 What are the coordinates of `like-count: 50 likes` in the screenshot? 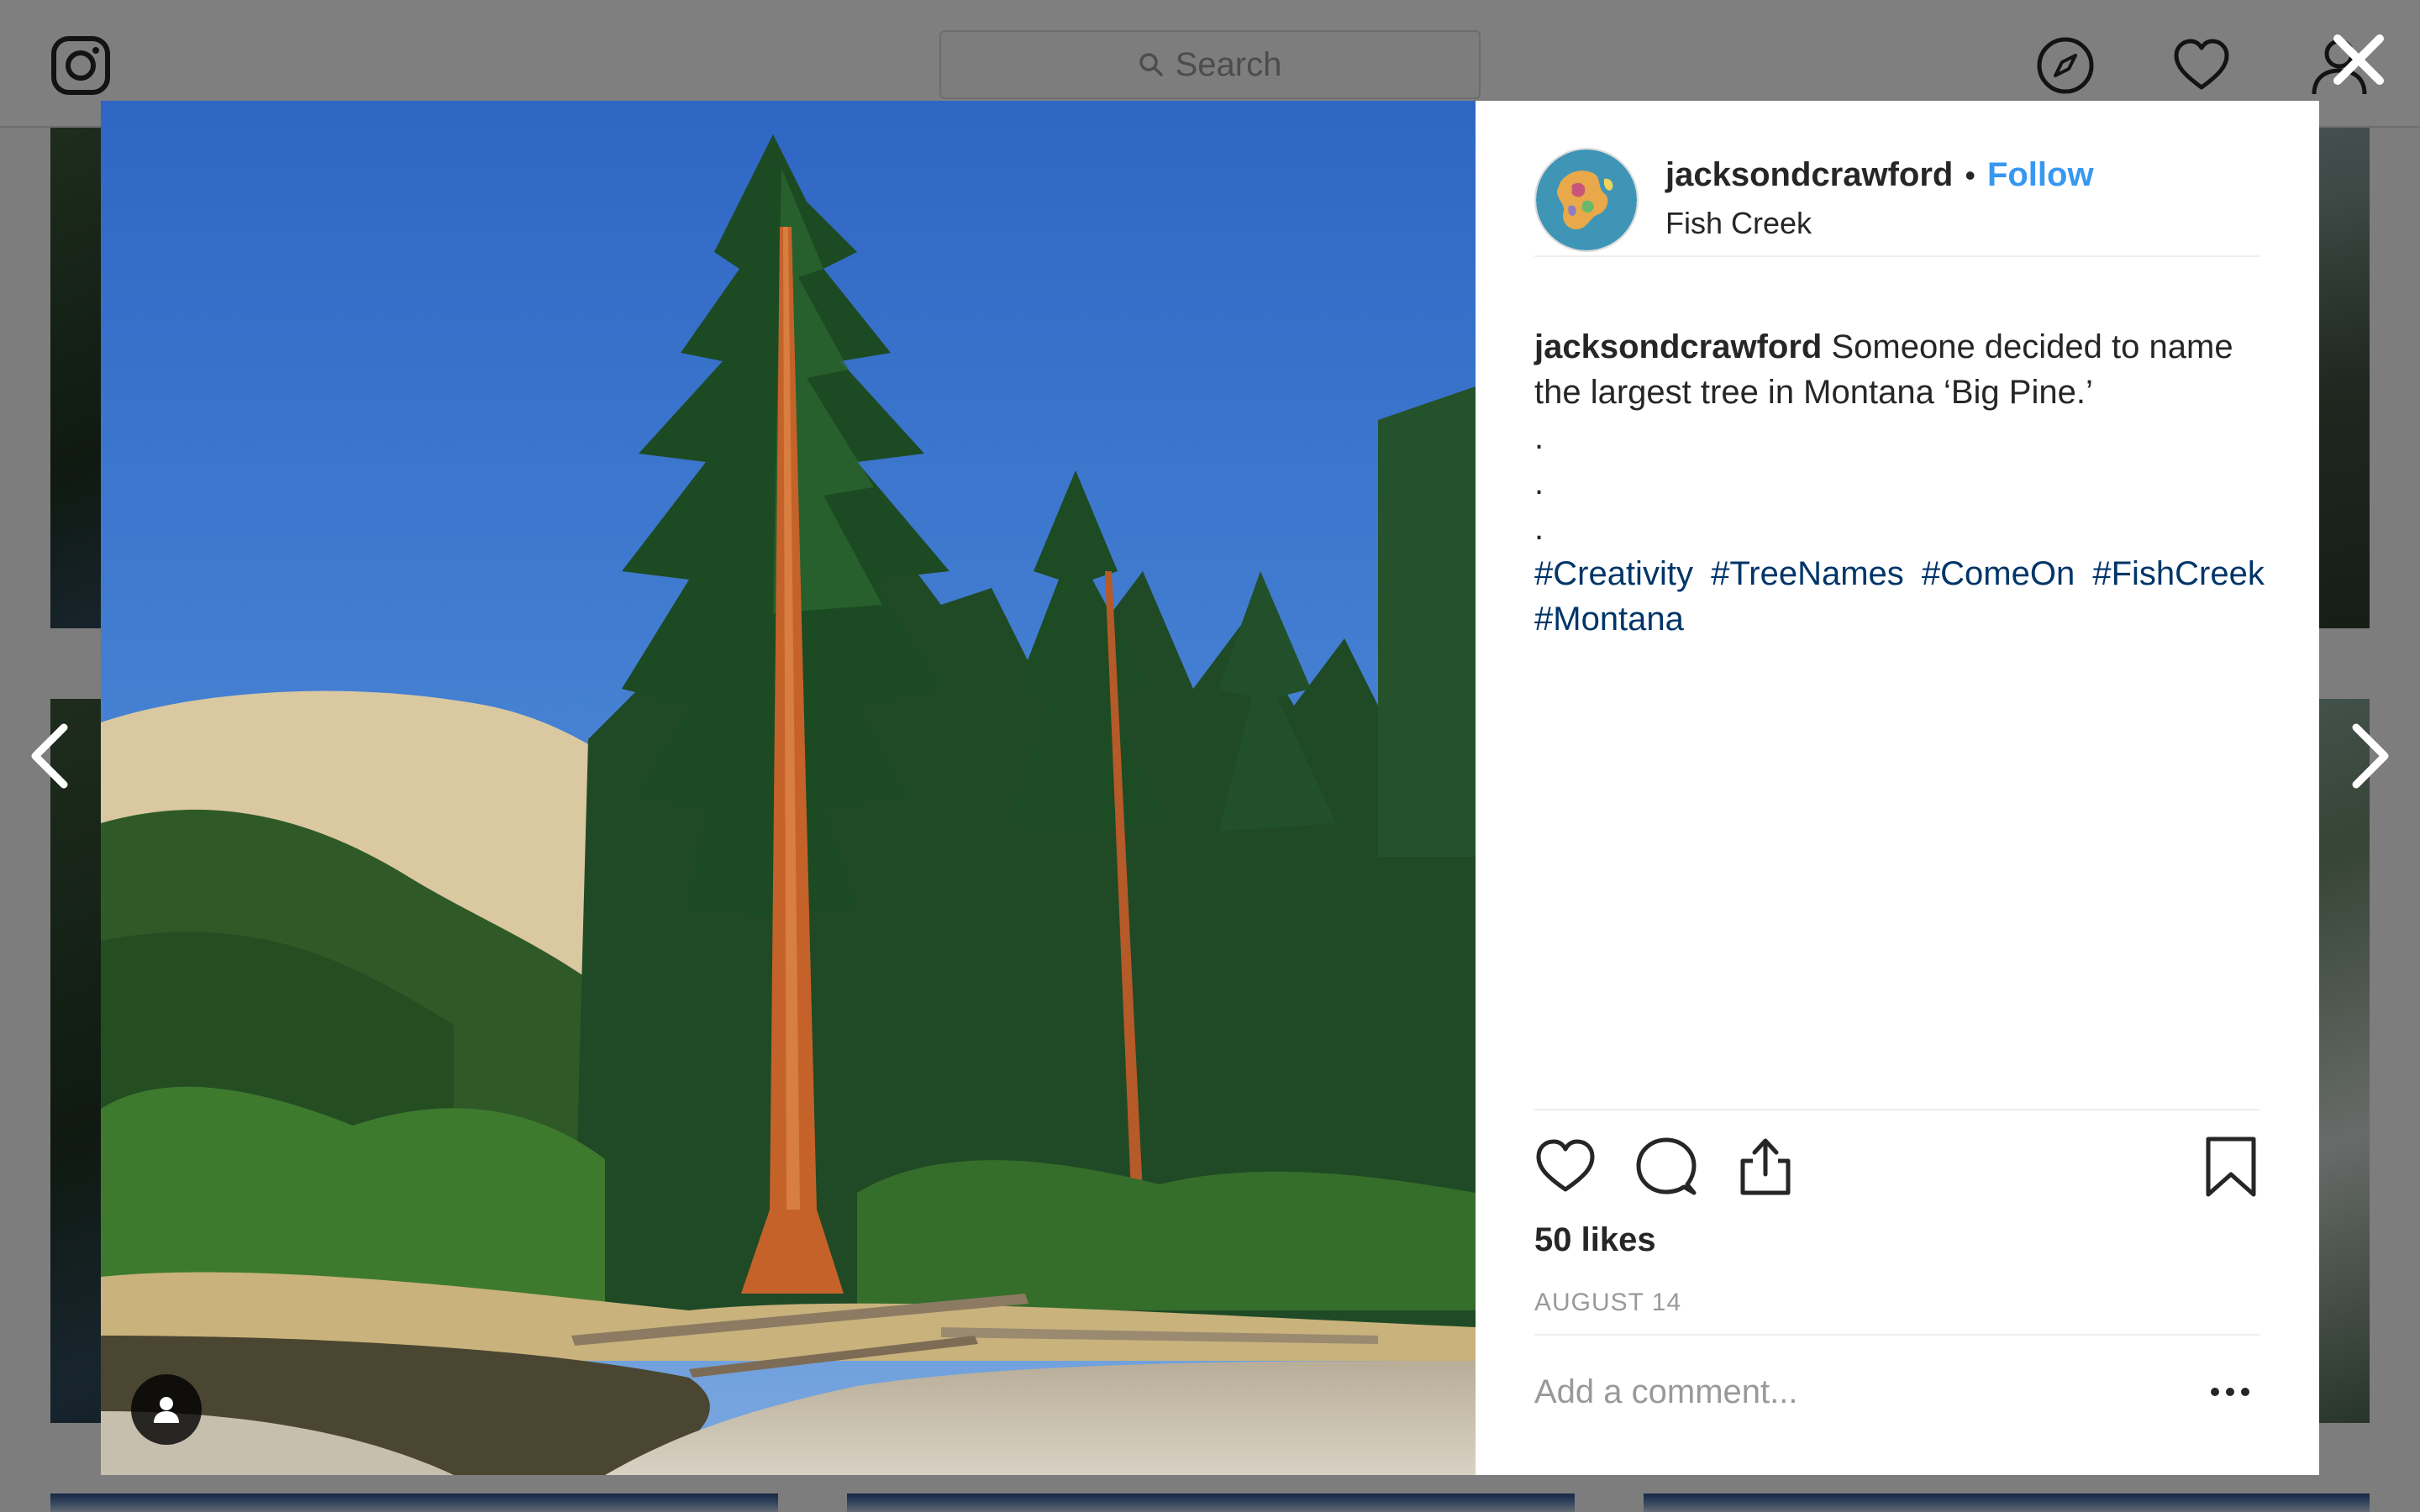 It's located at (1595, 1240).